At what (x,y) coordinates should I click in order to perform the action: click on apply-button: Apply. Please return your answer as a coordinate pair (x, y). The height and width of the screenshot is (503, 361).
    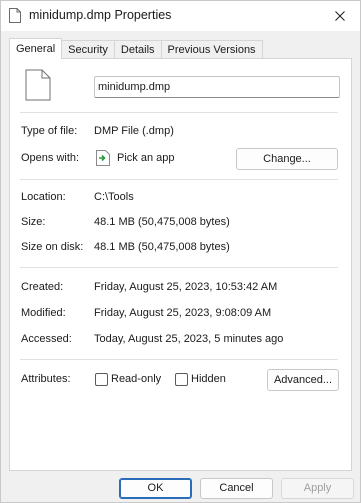
    Looking at the image, I should click on (317, 488).